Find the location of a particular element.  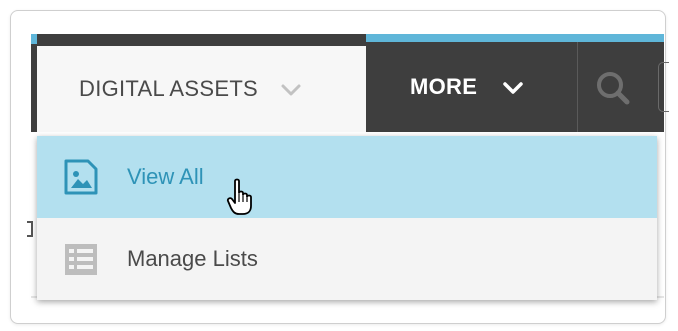

tab-digital-assets: DIGITAL ASSETS is located at coordinates (201, 89).